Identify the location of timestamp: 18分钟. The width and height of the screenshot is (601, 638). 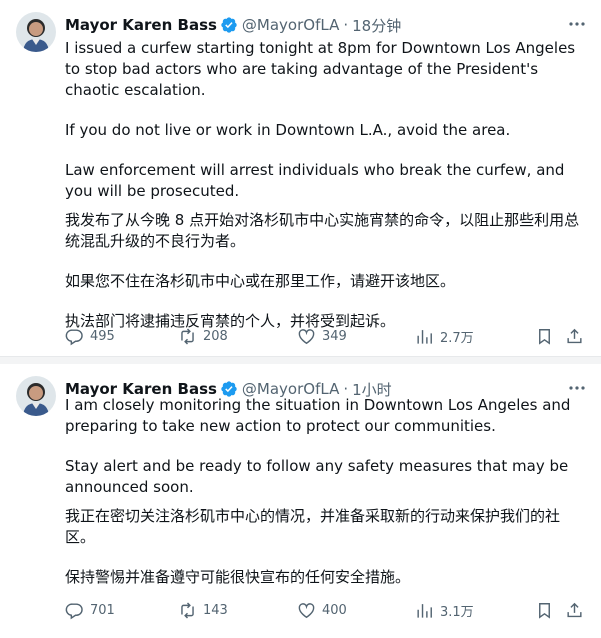
(376, 25).